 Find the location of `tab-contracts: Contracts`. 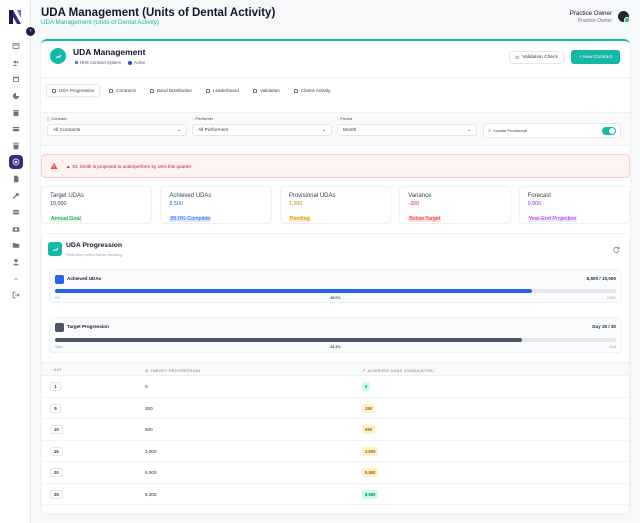

tab-contracts: Contracts is located at coordinates (122, 90).